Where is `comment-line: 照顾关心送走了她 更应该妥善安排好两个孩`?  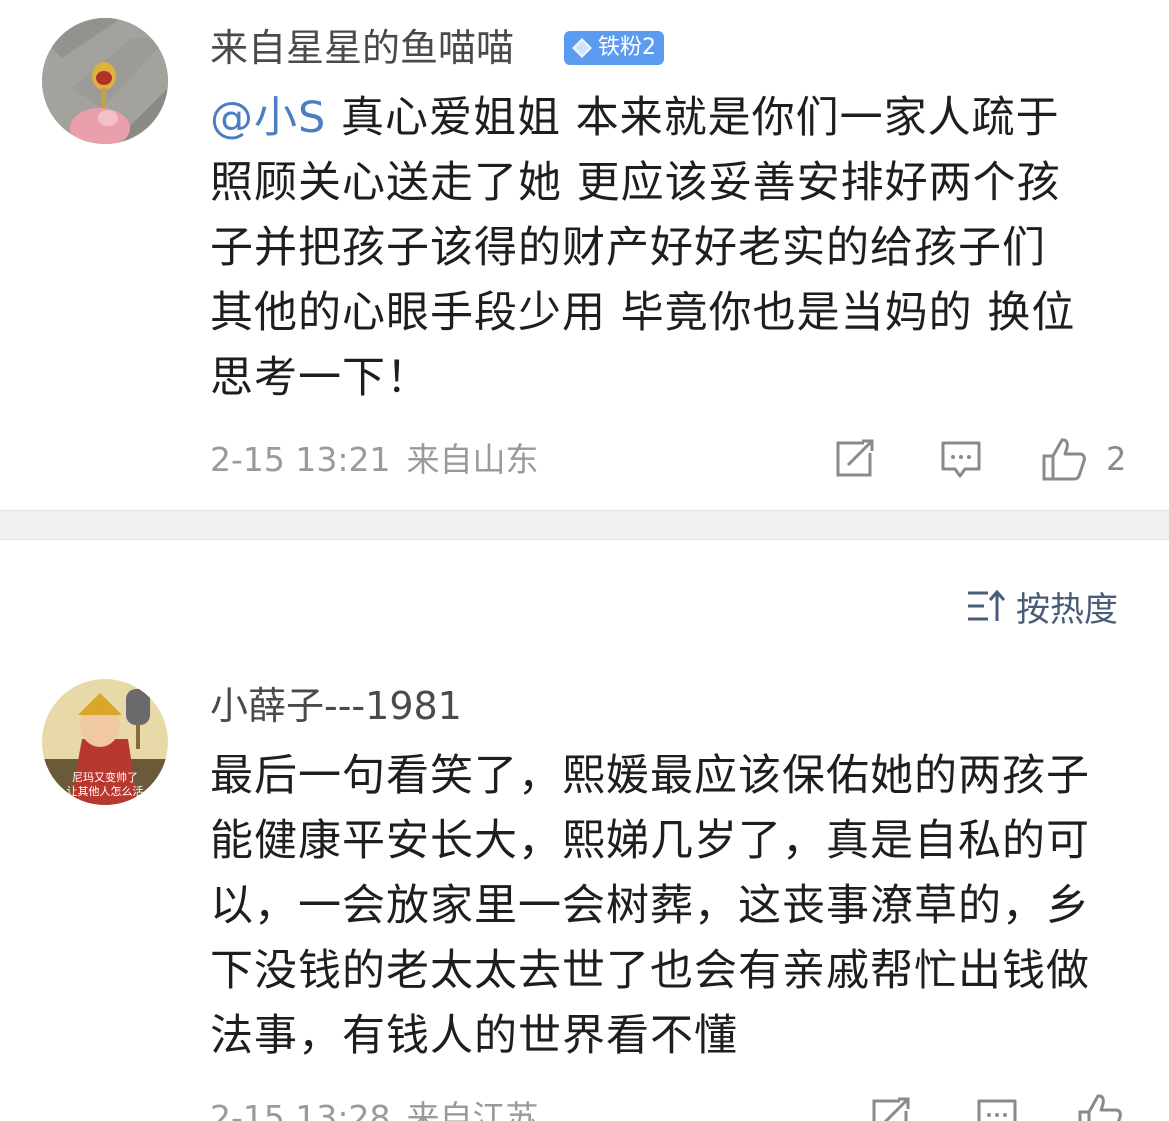 comment-line: 照顾关心送走了她 更应该妥善安排好两个孩 is located at coordinates (635, 183).